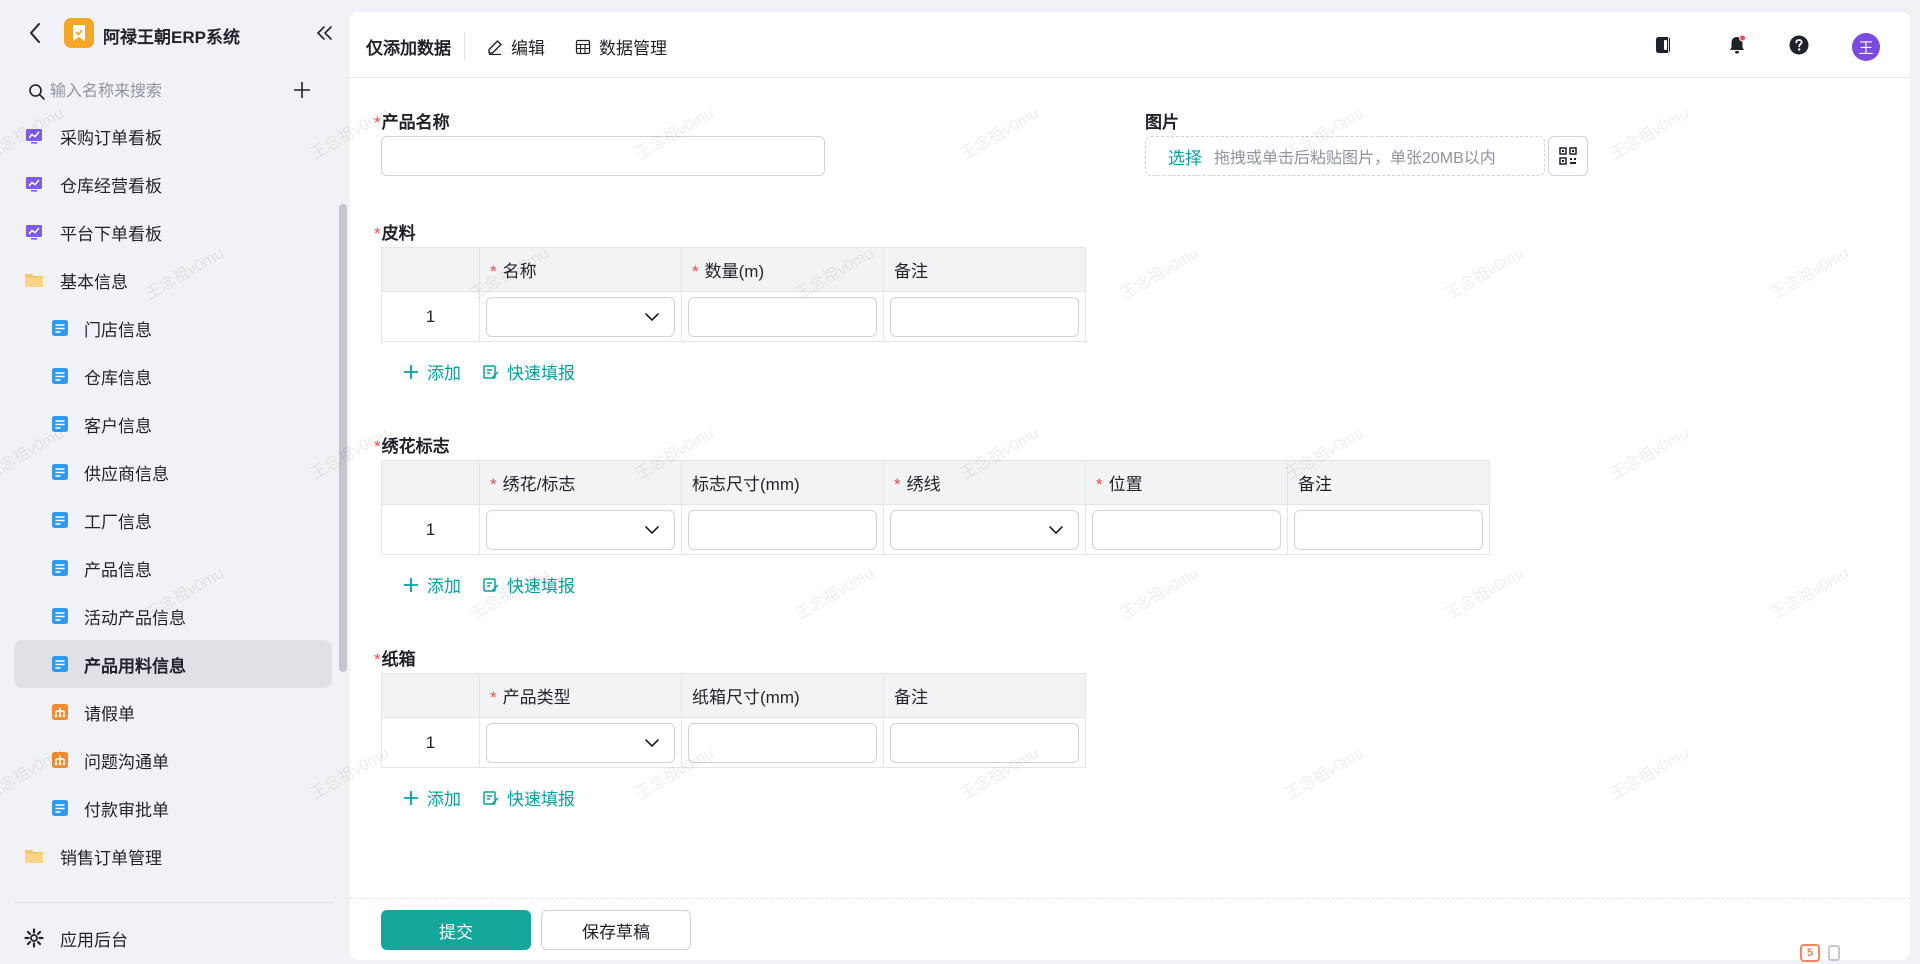 Image resolution: width=1920 pixels, height=964 pixels. I want to click on workflow-icon, so click(60, 760).